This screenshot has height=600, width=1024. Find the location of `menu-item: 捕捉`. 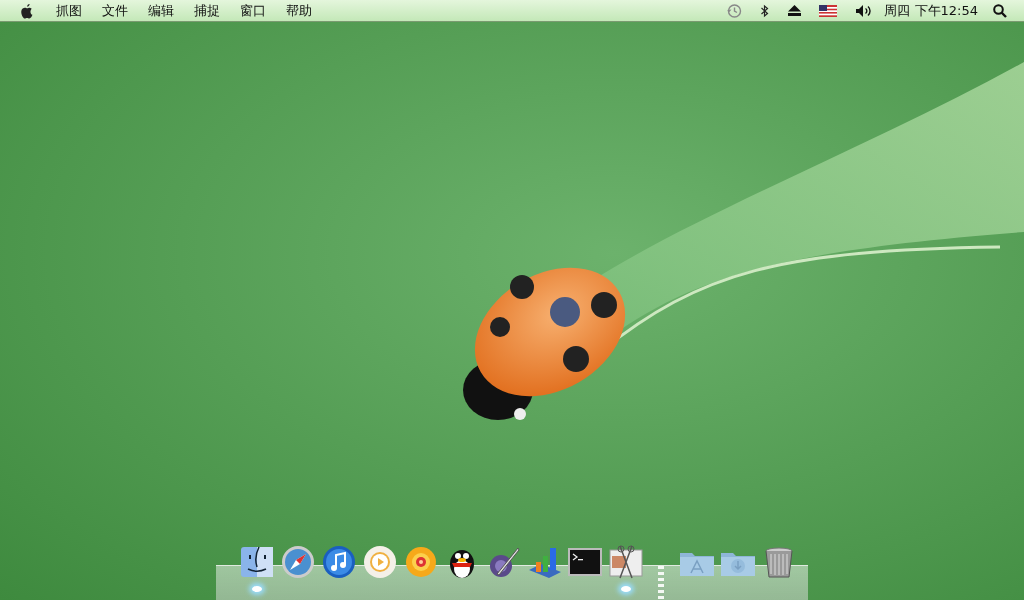

menu-item: 捕捉 is located at coordinates (207, 10).